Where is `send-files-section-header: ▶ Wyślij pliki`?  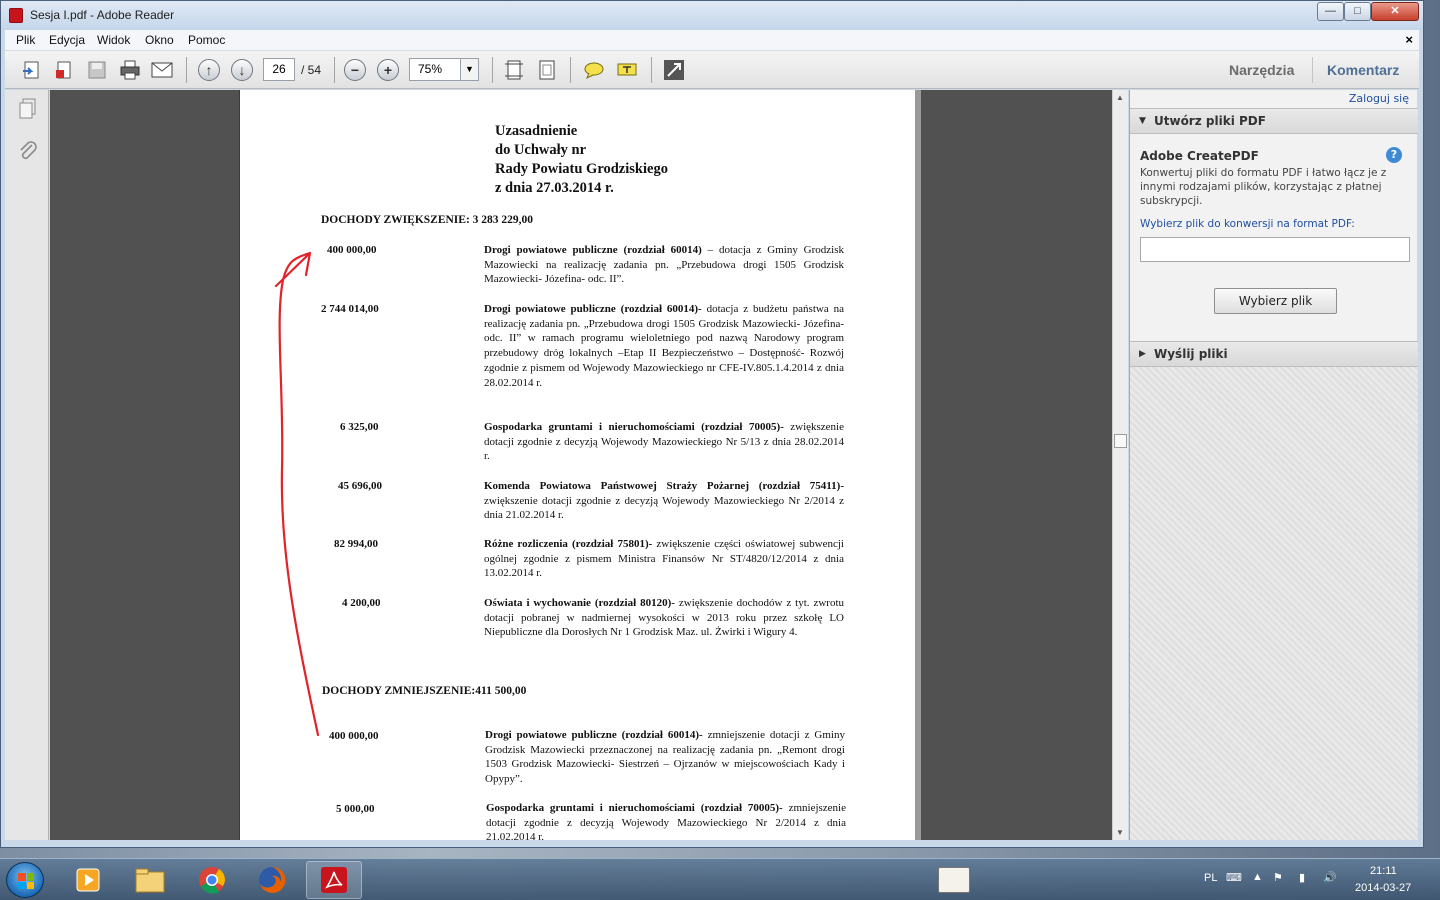 send-files-section-header: ▶ Wyślij pliki is located at coordinates (1274, 354).